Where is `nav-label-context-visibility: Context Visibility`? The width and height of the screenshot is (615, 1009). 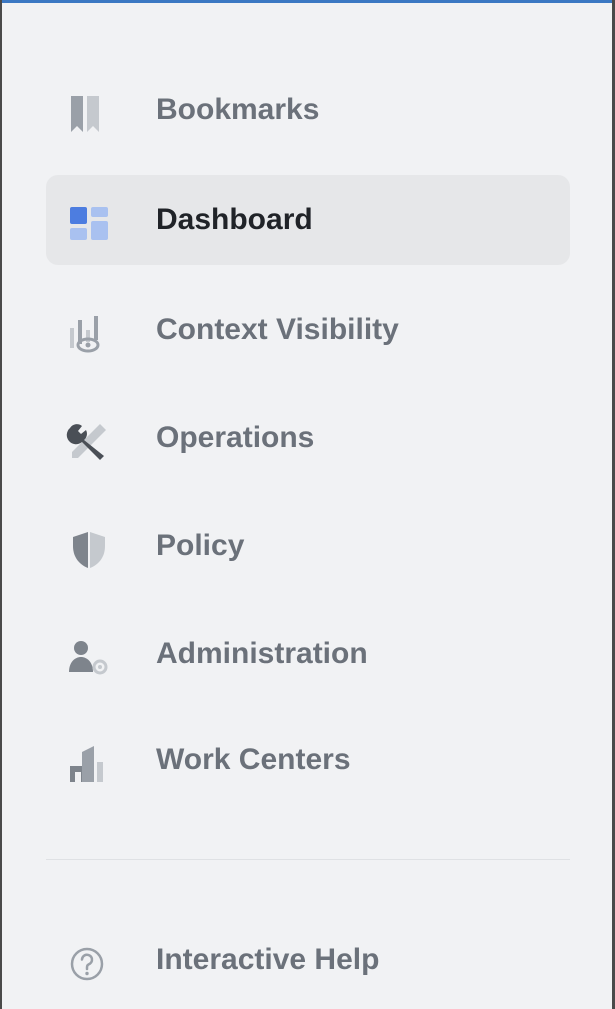 nav-label-context-visibility: Context Visibility is located at coordinates (277, 329).